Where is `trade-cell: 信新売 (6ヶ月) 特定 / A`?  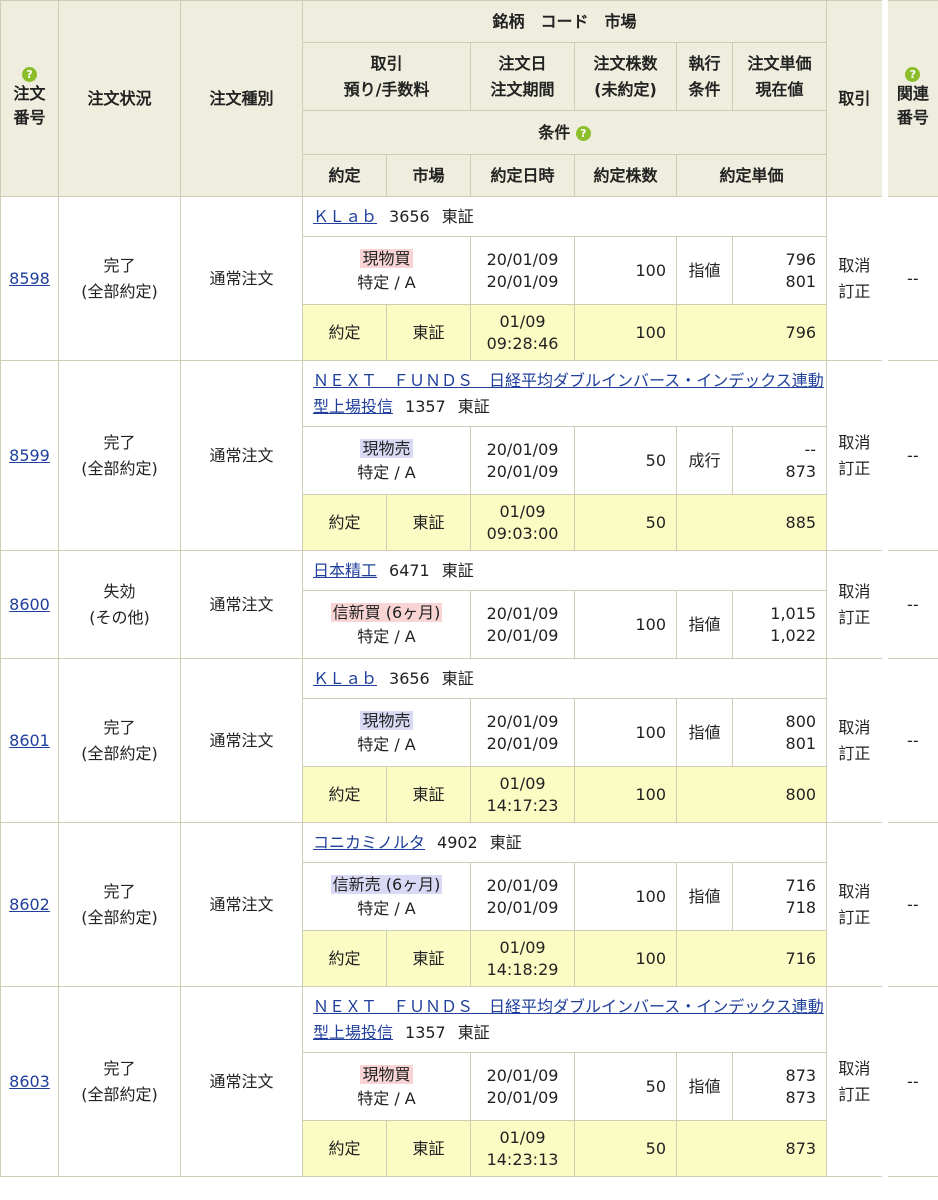 trade-cell: 信新売 (6ヶ月) 特定 / A is located at coordinates (386, 896).